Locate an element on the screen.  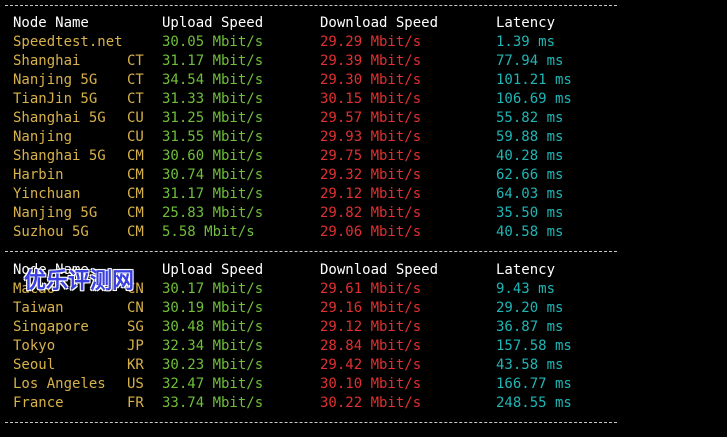
upload-speed: 30.60 Mbit/s is located at coordinates (213, 156).